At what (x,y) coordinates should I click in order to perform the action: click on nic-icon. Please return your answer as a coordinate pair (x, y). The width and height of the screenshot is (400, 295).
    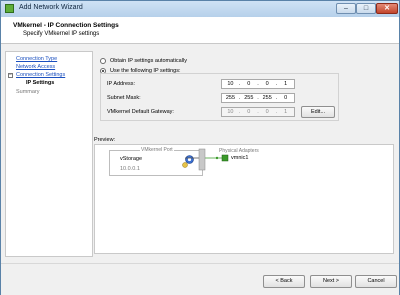
    Looking at the image, I should click on (225, 158).